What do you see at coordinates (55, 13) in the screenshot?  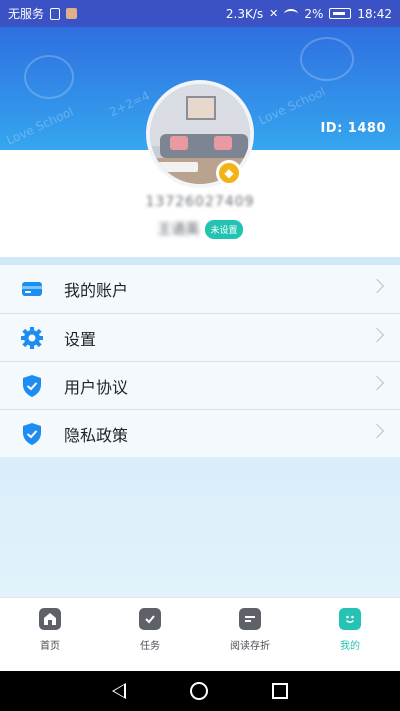 I see `usb-icon` at bounding box center [55, 13].